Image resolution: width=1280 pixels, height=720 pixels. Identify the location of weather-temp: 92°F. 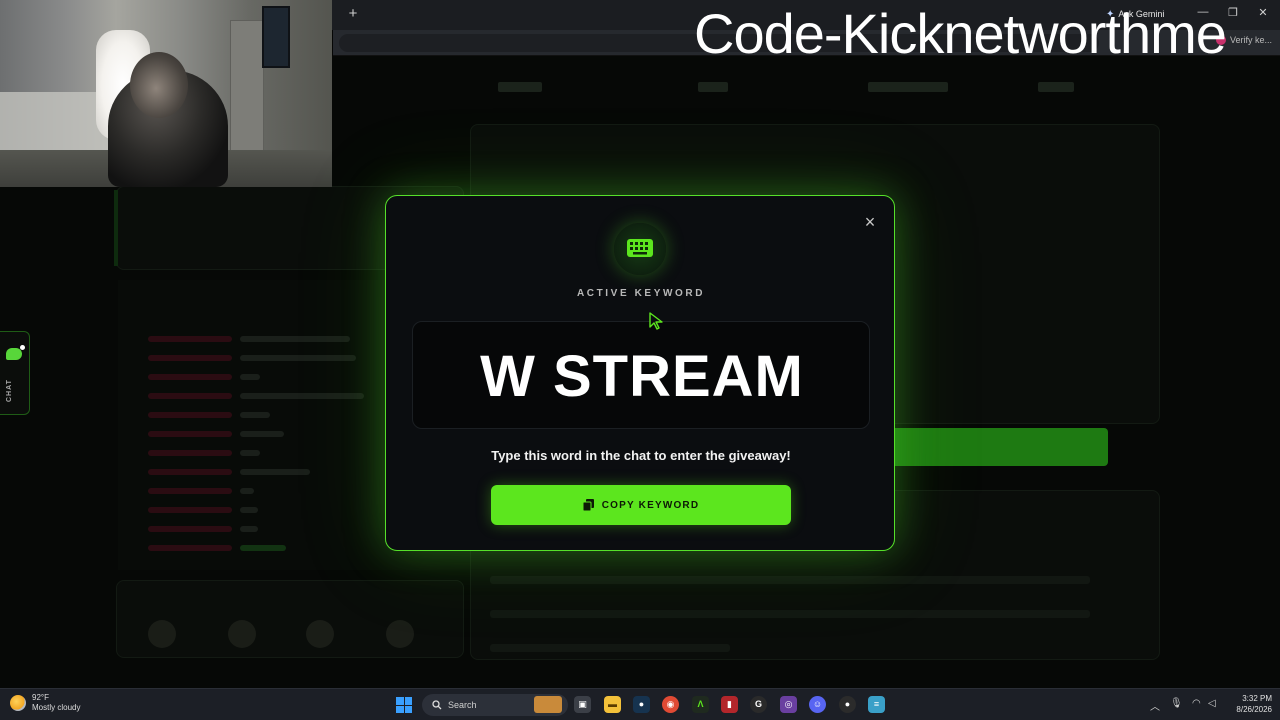
(40, 697).